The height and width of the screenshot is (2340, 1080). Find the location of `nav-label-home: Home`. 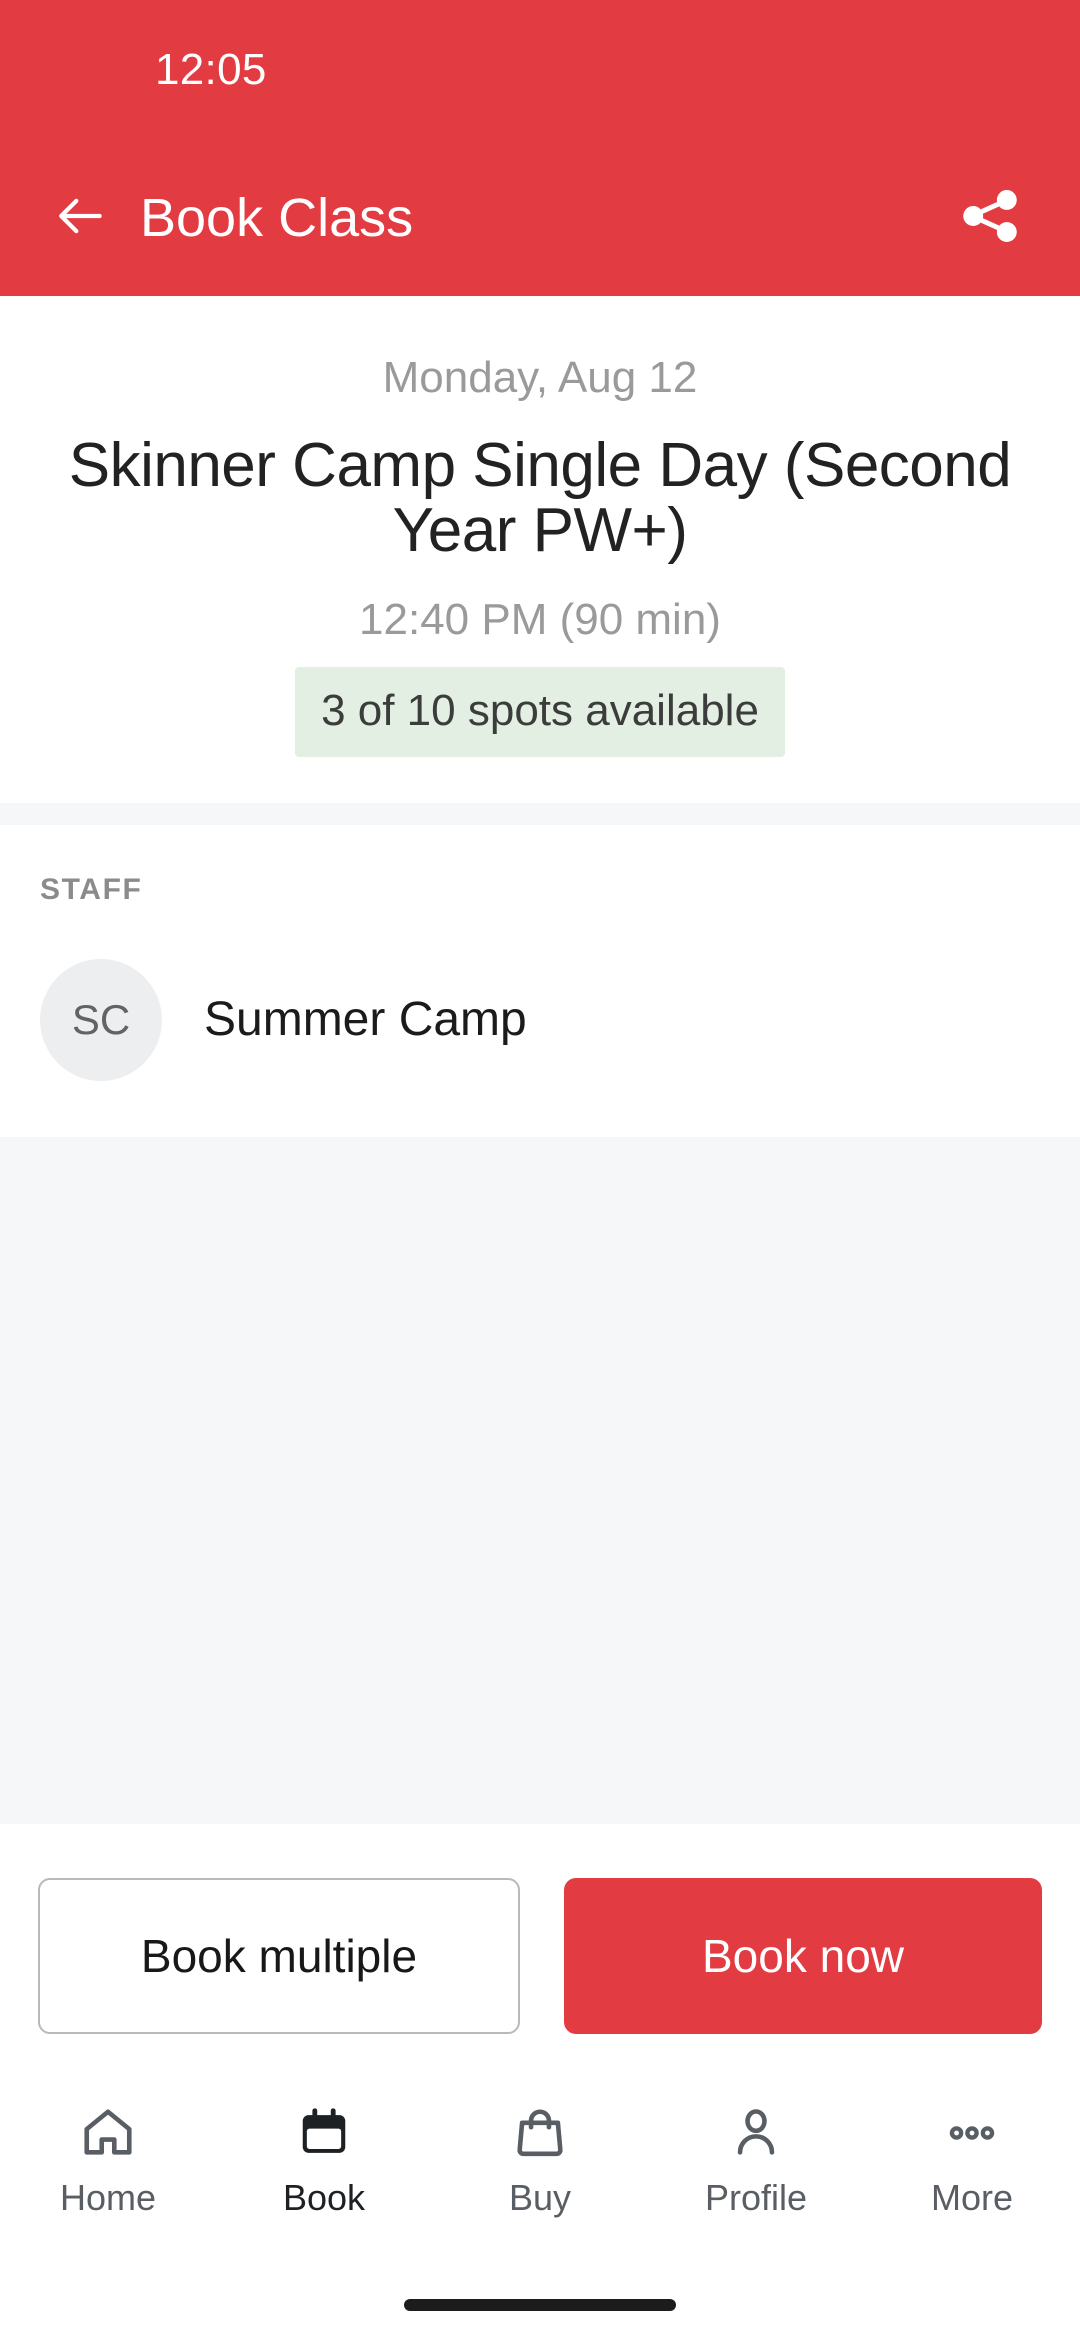

nav-label-home: Home is located at coordinates (108, 2197).